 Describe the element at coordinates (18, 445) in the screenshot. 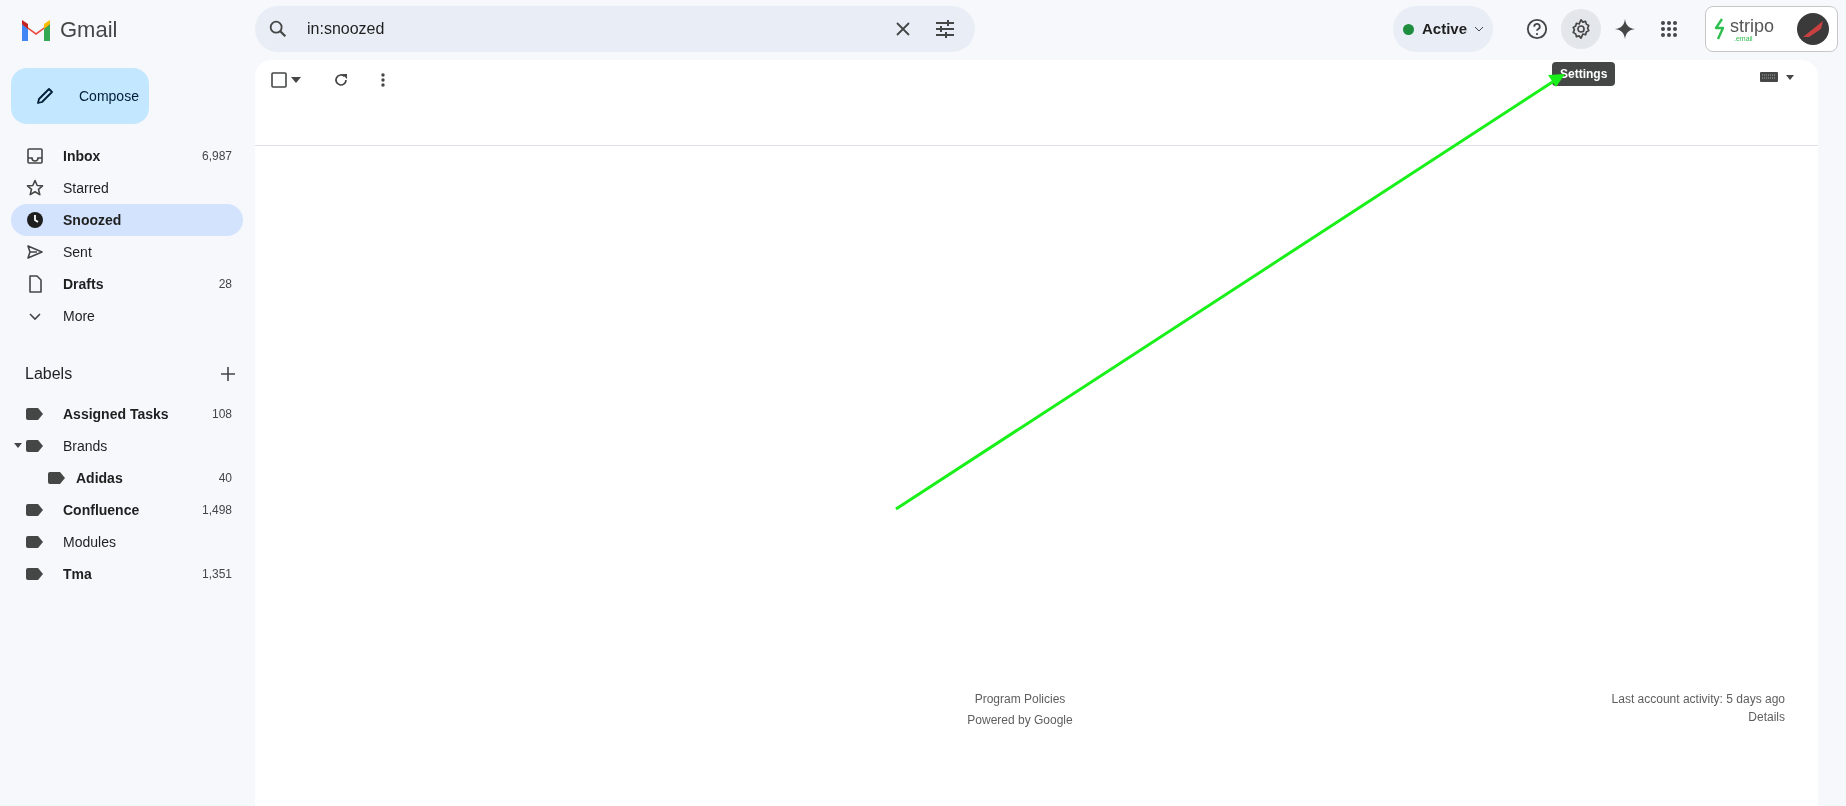

I see `expand-caret-icon` at that location.